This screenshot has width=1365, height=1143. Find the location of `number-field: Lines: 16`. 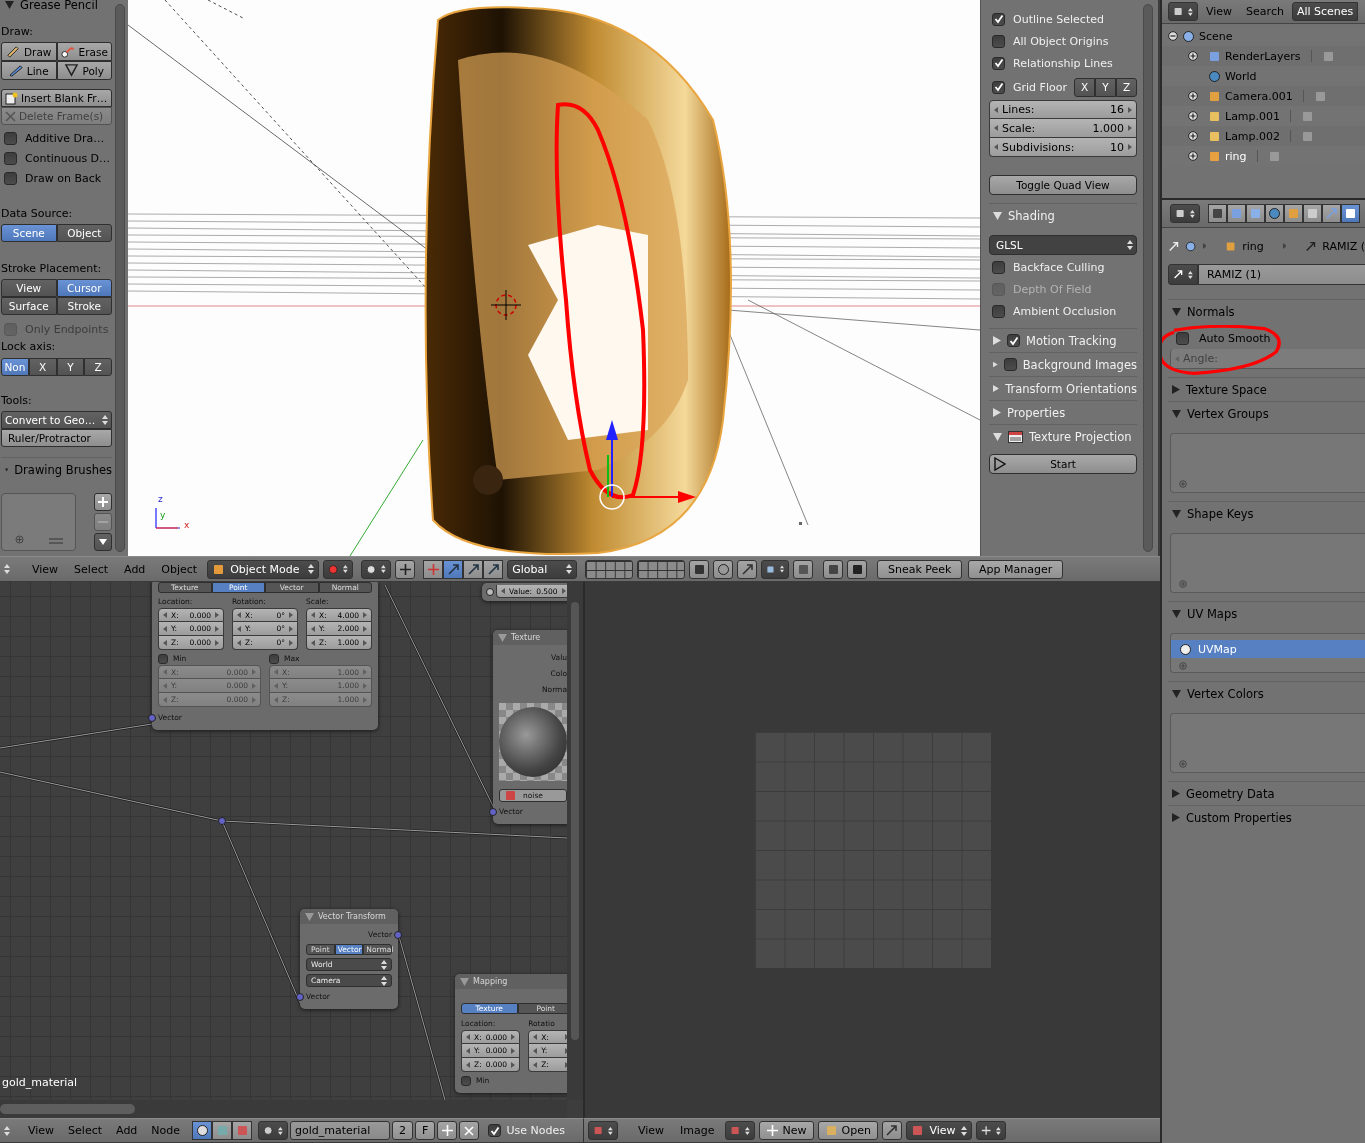

number-field: Lines: 16 is located at coordinates (1063, 109).